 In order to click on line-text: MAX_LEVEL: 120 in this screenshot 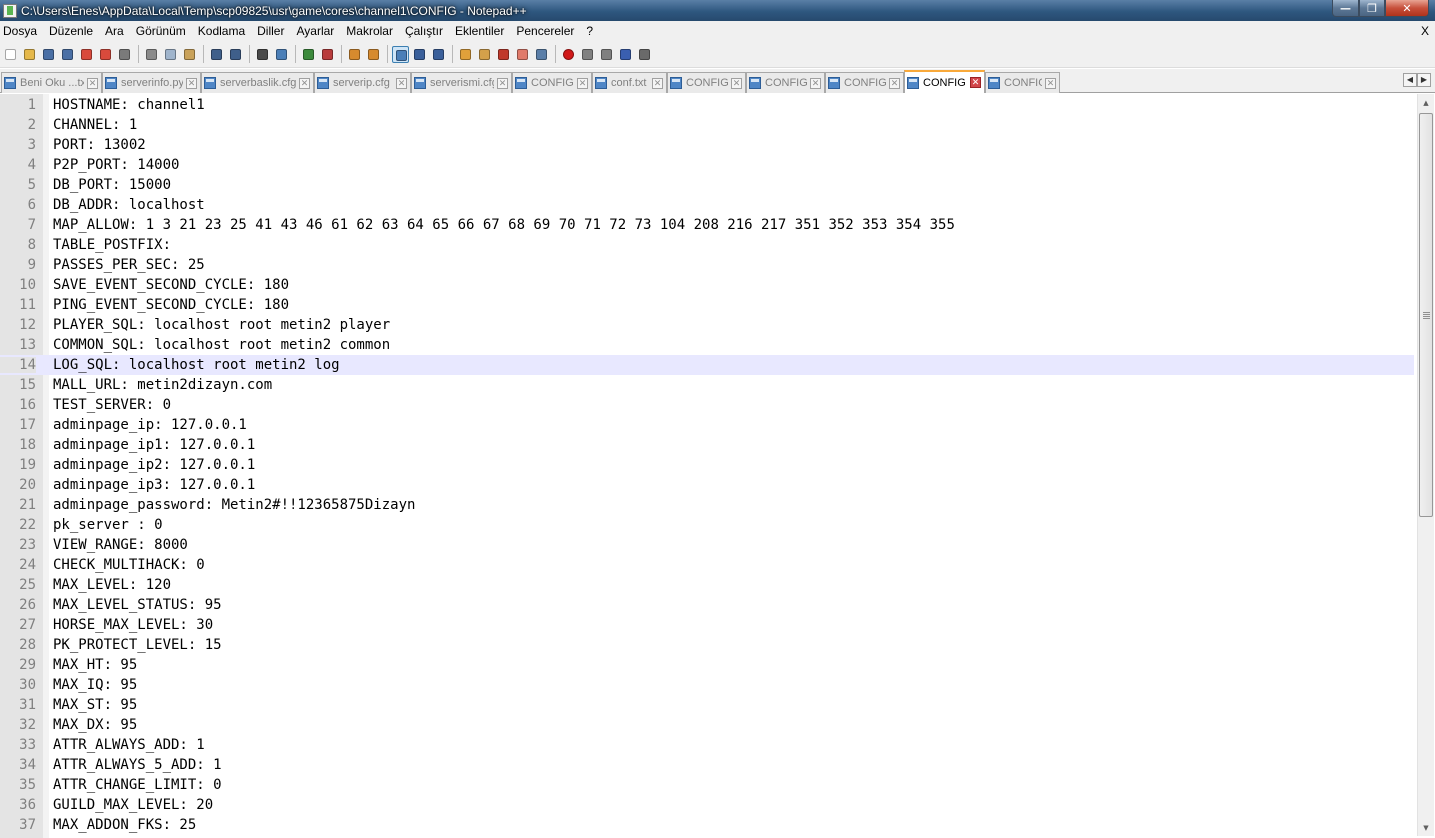, I will do `click(112, 585)`.